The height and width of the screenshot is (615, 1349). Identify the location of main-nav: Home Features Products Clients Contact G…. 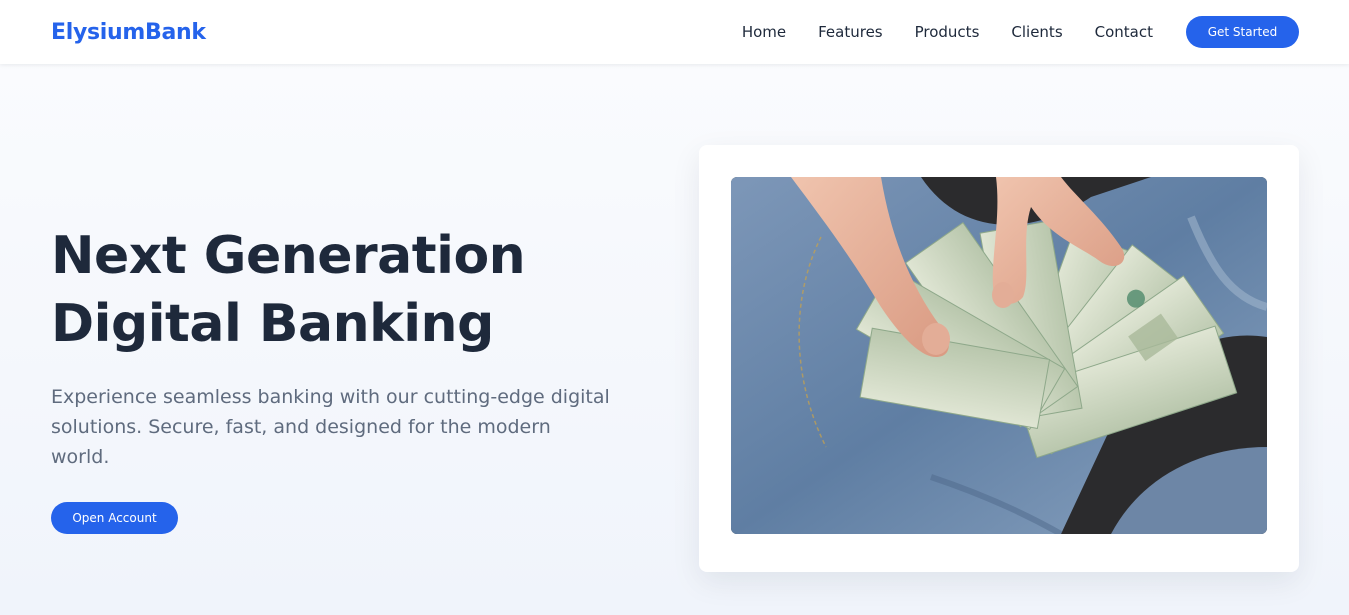
(1020, 32).